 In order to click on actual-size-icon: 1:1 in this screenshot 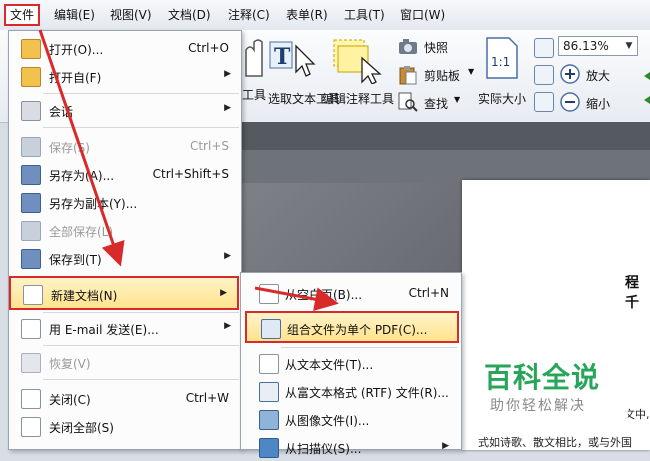, I will do `click(502, 58)`.